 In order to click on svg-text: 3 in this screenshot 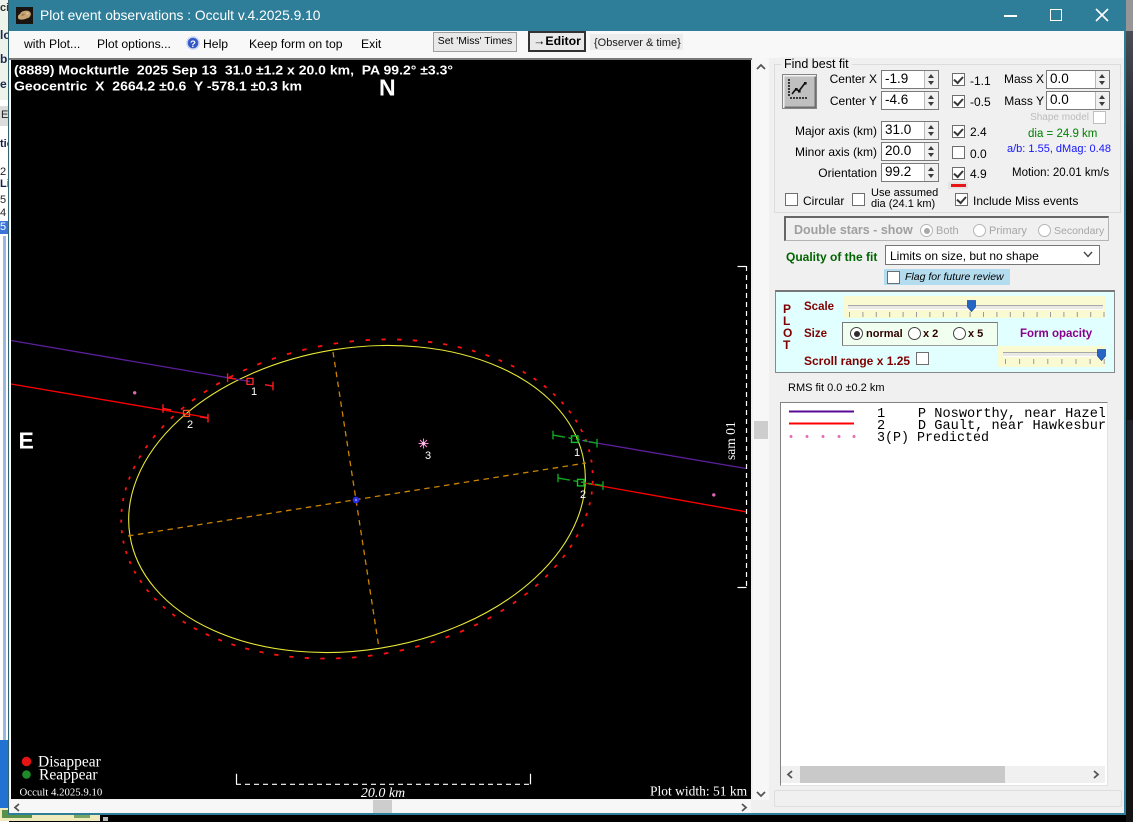, I will do `click(428, 456)`.